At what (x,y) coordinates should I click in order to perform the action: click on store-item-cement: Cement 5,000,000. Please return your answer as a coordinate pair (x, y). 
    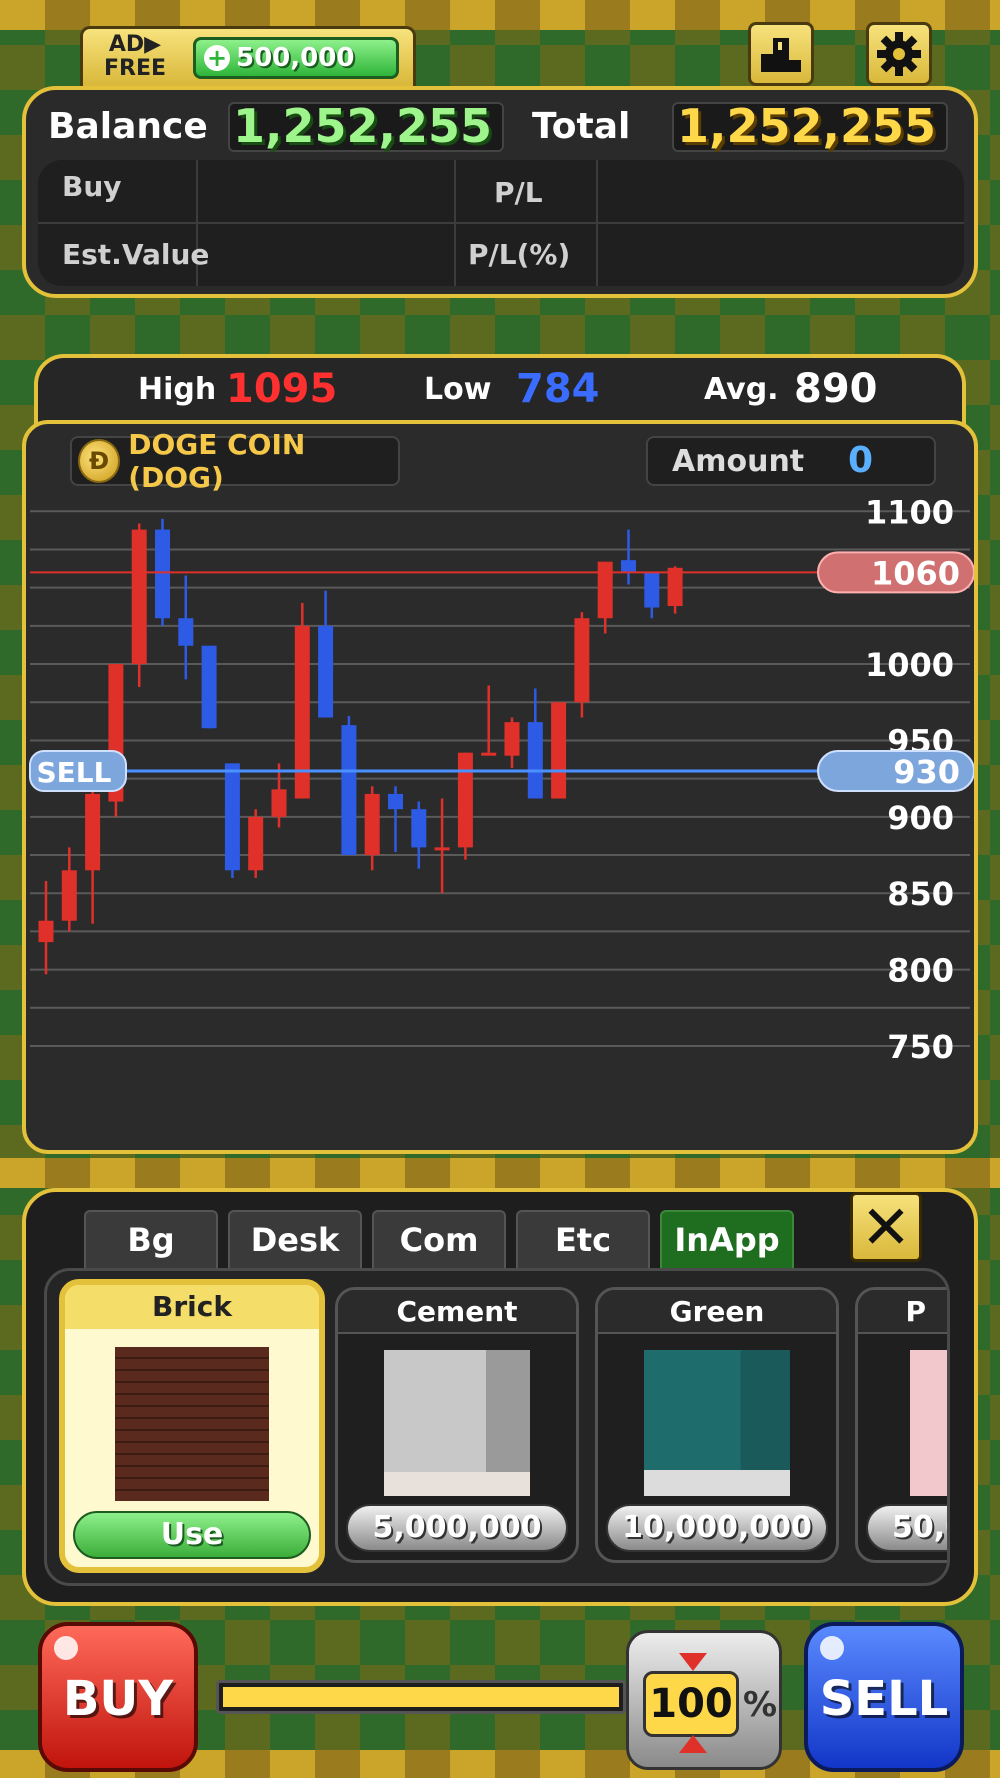
    Looking at the image, I should click on (457, 1425).